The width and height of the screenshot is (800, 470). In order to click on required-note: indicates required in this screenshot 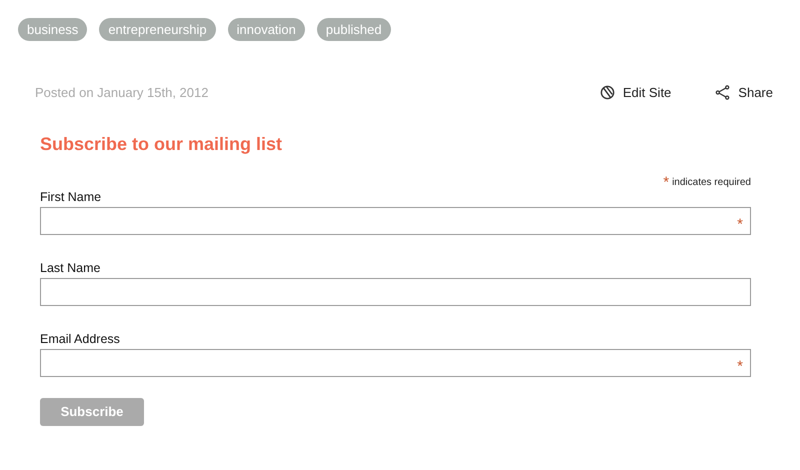, I will do `click(711, 182)`.